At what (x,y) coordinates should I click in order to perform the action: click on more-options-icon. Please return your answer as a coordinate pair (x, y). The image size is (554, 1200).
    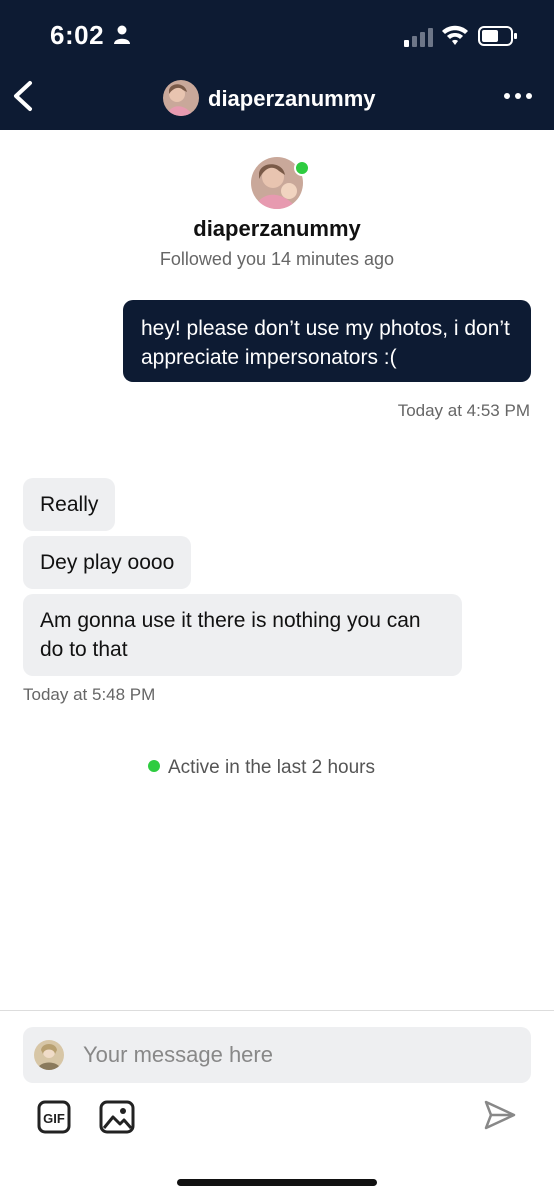
    Looking at the image, I should click on (518, 96).